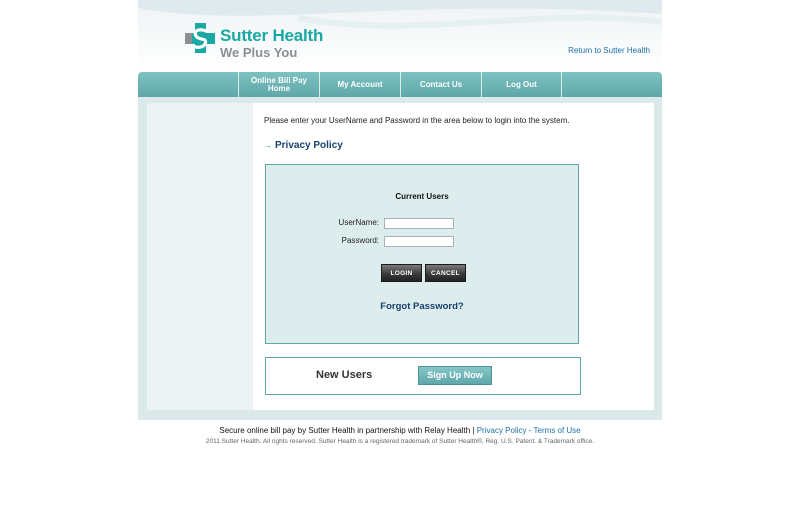 The image size is (800, 512). I want to click on cancel-button: CANCEL, so click(445, 273).